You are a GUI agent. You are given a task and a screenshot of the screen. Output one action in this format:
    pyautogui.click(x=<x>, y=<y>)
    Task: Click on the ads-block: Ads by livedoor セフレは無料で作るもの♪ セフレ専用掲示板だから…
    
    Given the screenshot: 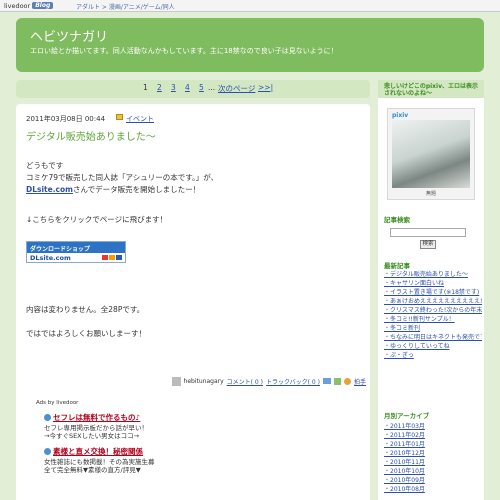 What is the action you would take?
    pyautogui.click(x=136, y=437)
    